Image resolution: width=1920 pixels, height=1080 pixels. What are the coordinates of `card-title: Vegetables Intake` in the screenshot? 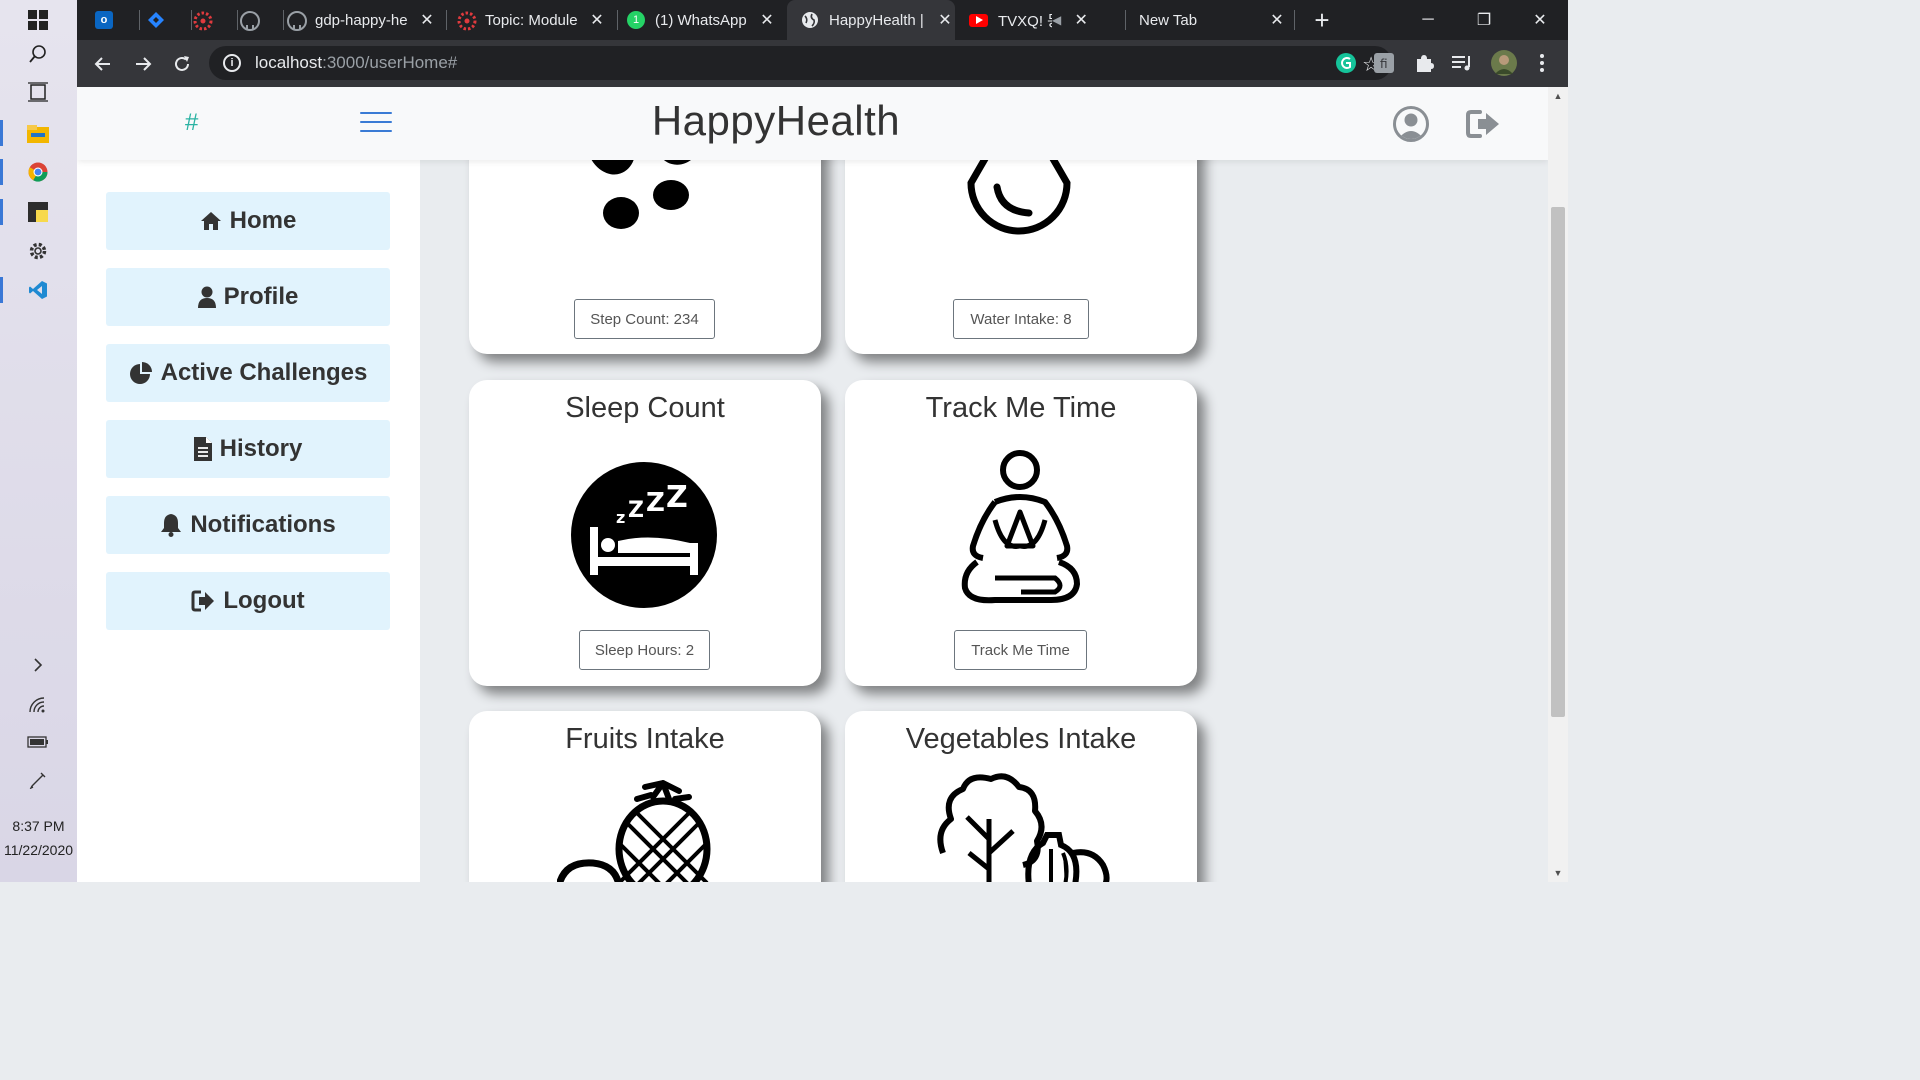 It's located at (1021, 739).